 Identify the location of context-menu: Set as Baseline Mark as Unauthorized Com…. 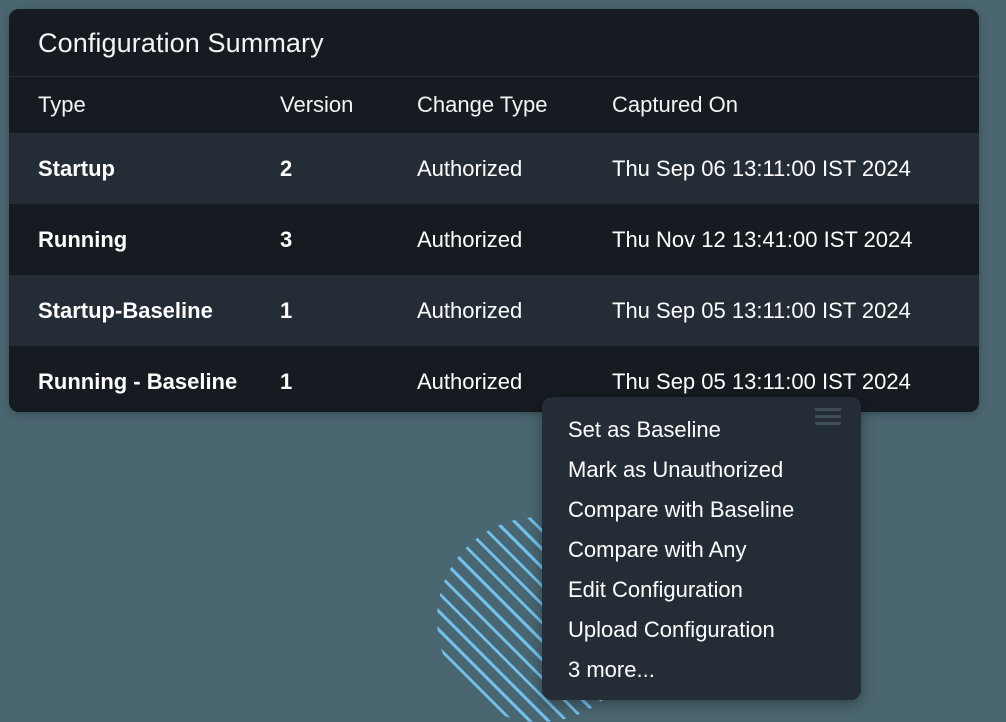
(701, 548).